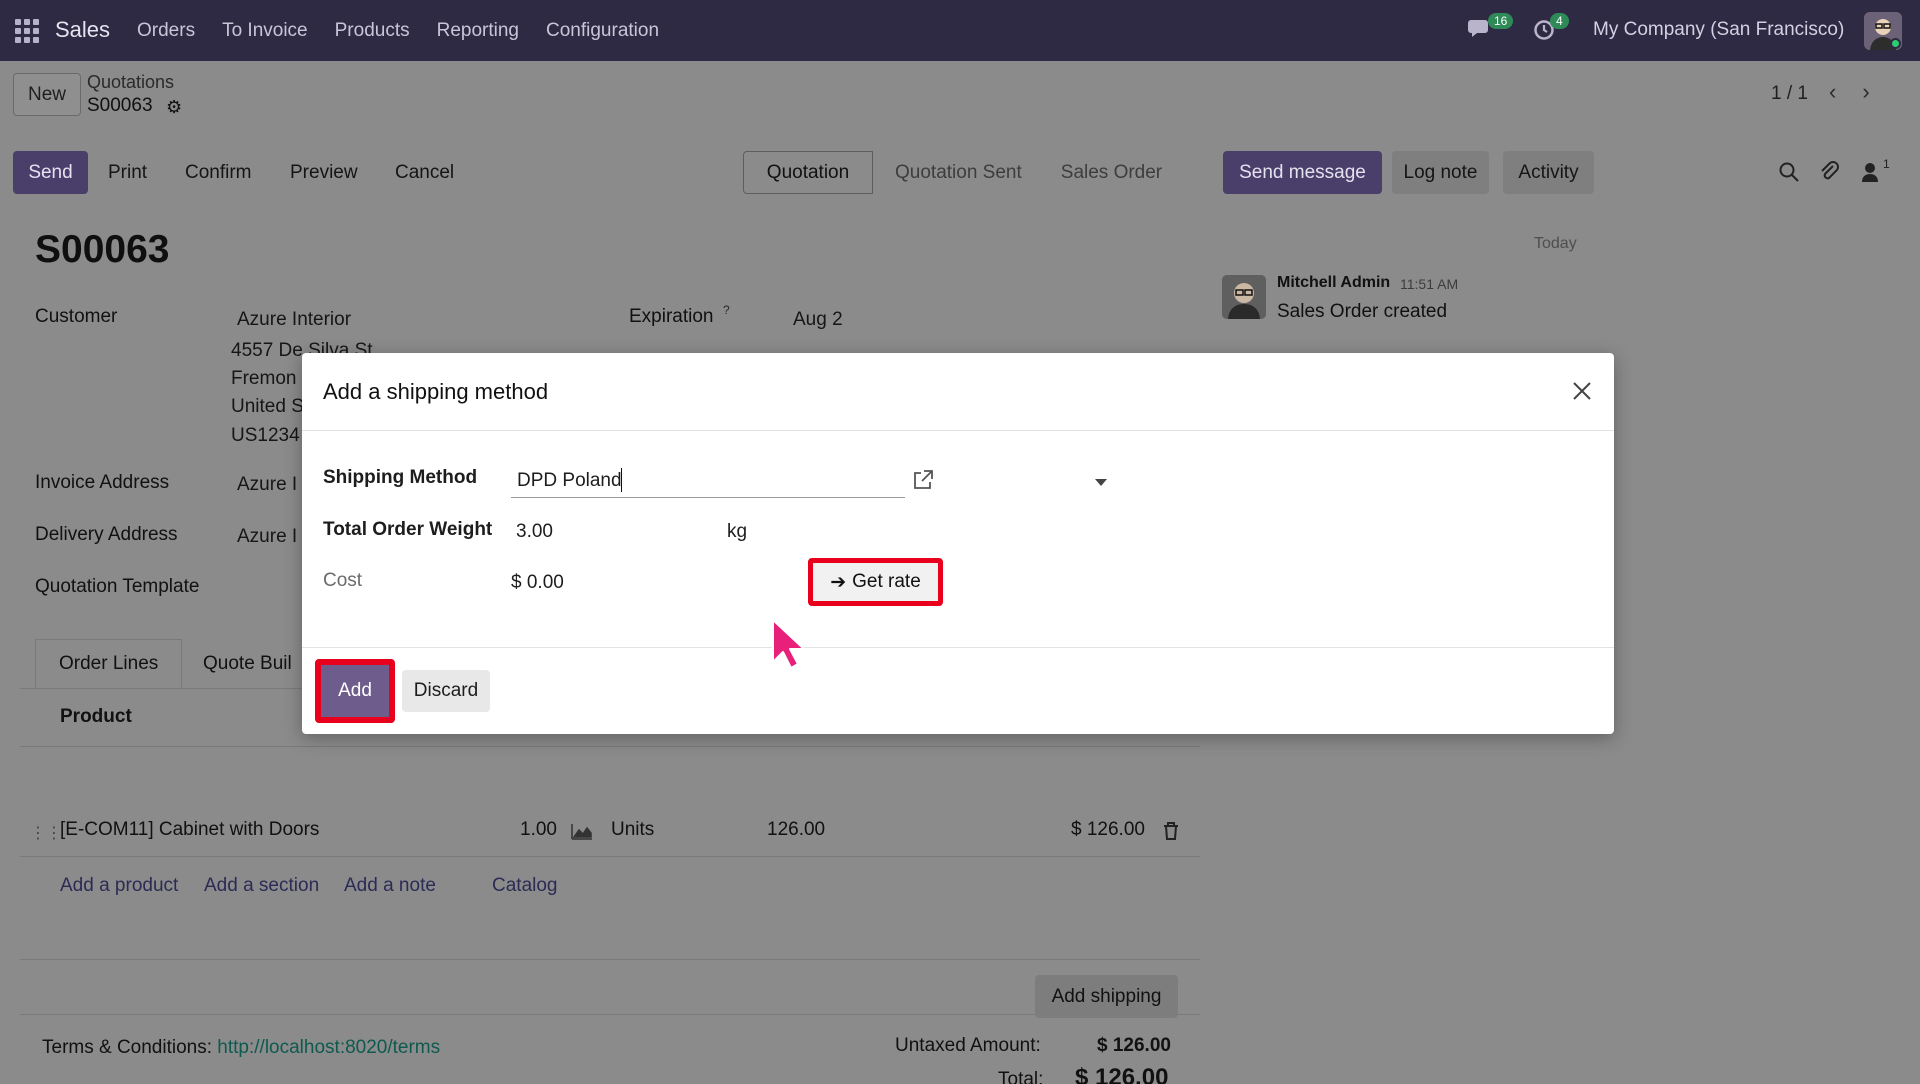 Image resolution: width=1920 pixels, height=1084 pixels. What do you see at coordinates (1134, 1045) in the screenshot?
I see `untaxed-value: $ 126.00` at bounding box center [1134, 1045].